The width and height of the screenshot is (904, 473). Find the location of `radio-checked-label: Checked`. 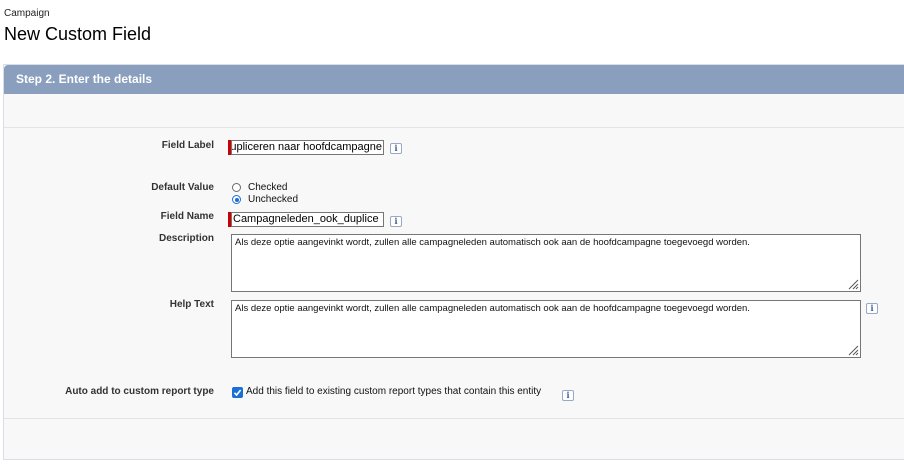

radio-checked-label: Checked is located at coordinates (268, 187).